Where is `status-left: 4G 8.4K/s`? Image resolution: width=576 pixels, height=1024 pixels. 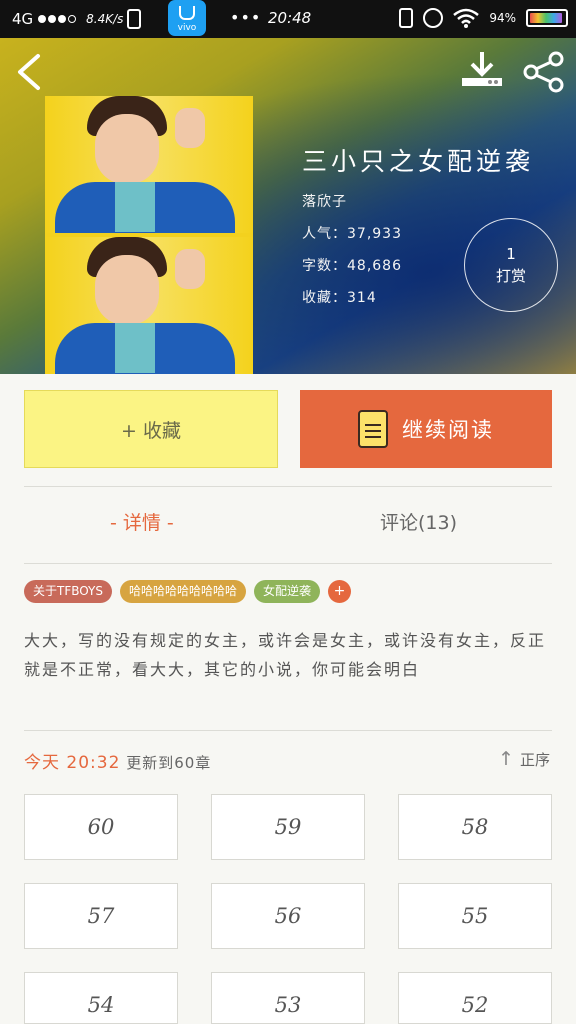
status-left: 4G 8.4K/s is located at coordinates (77, 19).